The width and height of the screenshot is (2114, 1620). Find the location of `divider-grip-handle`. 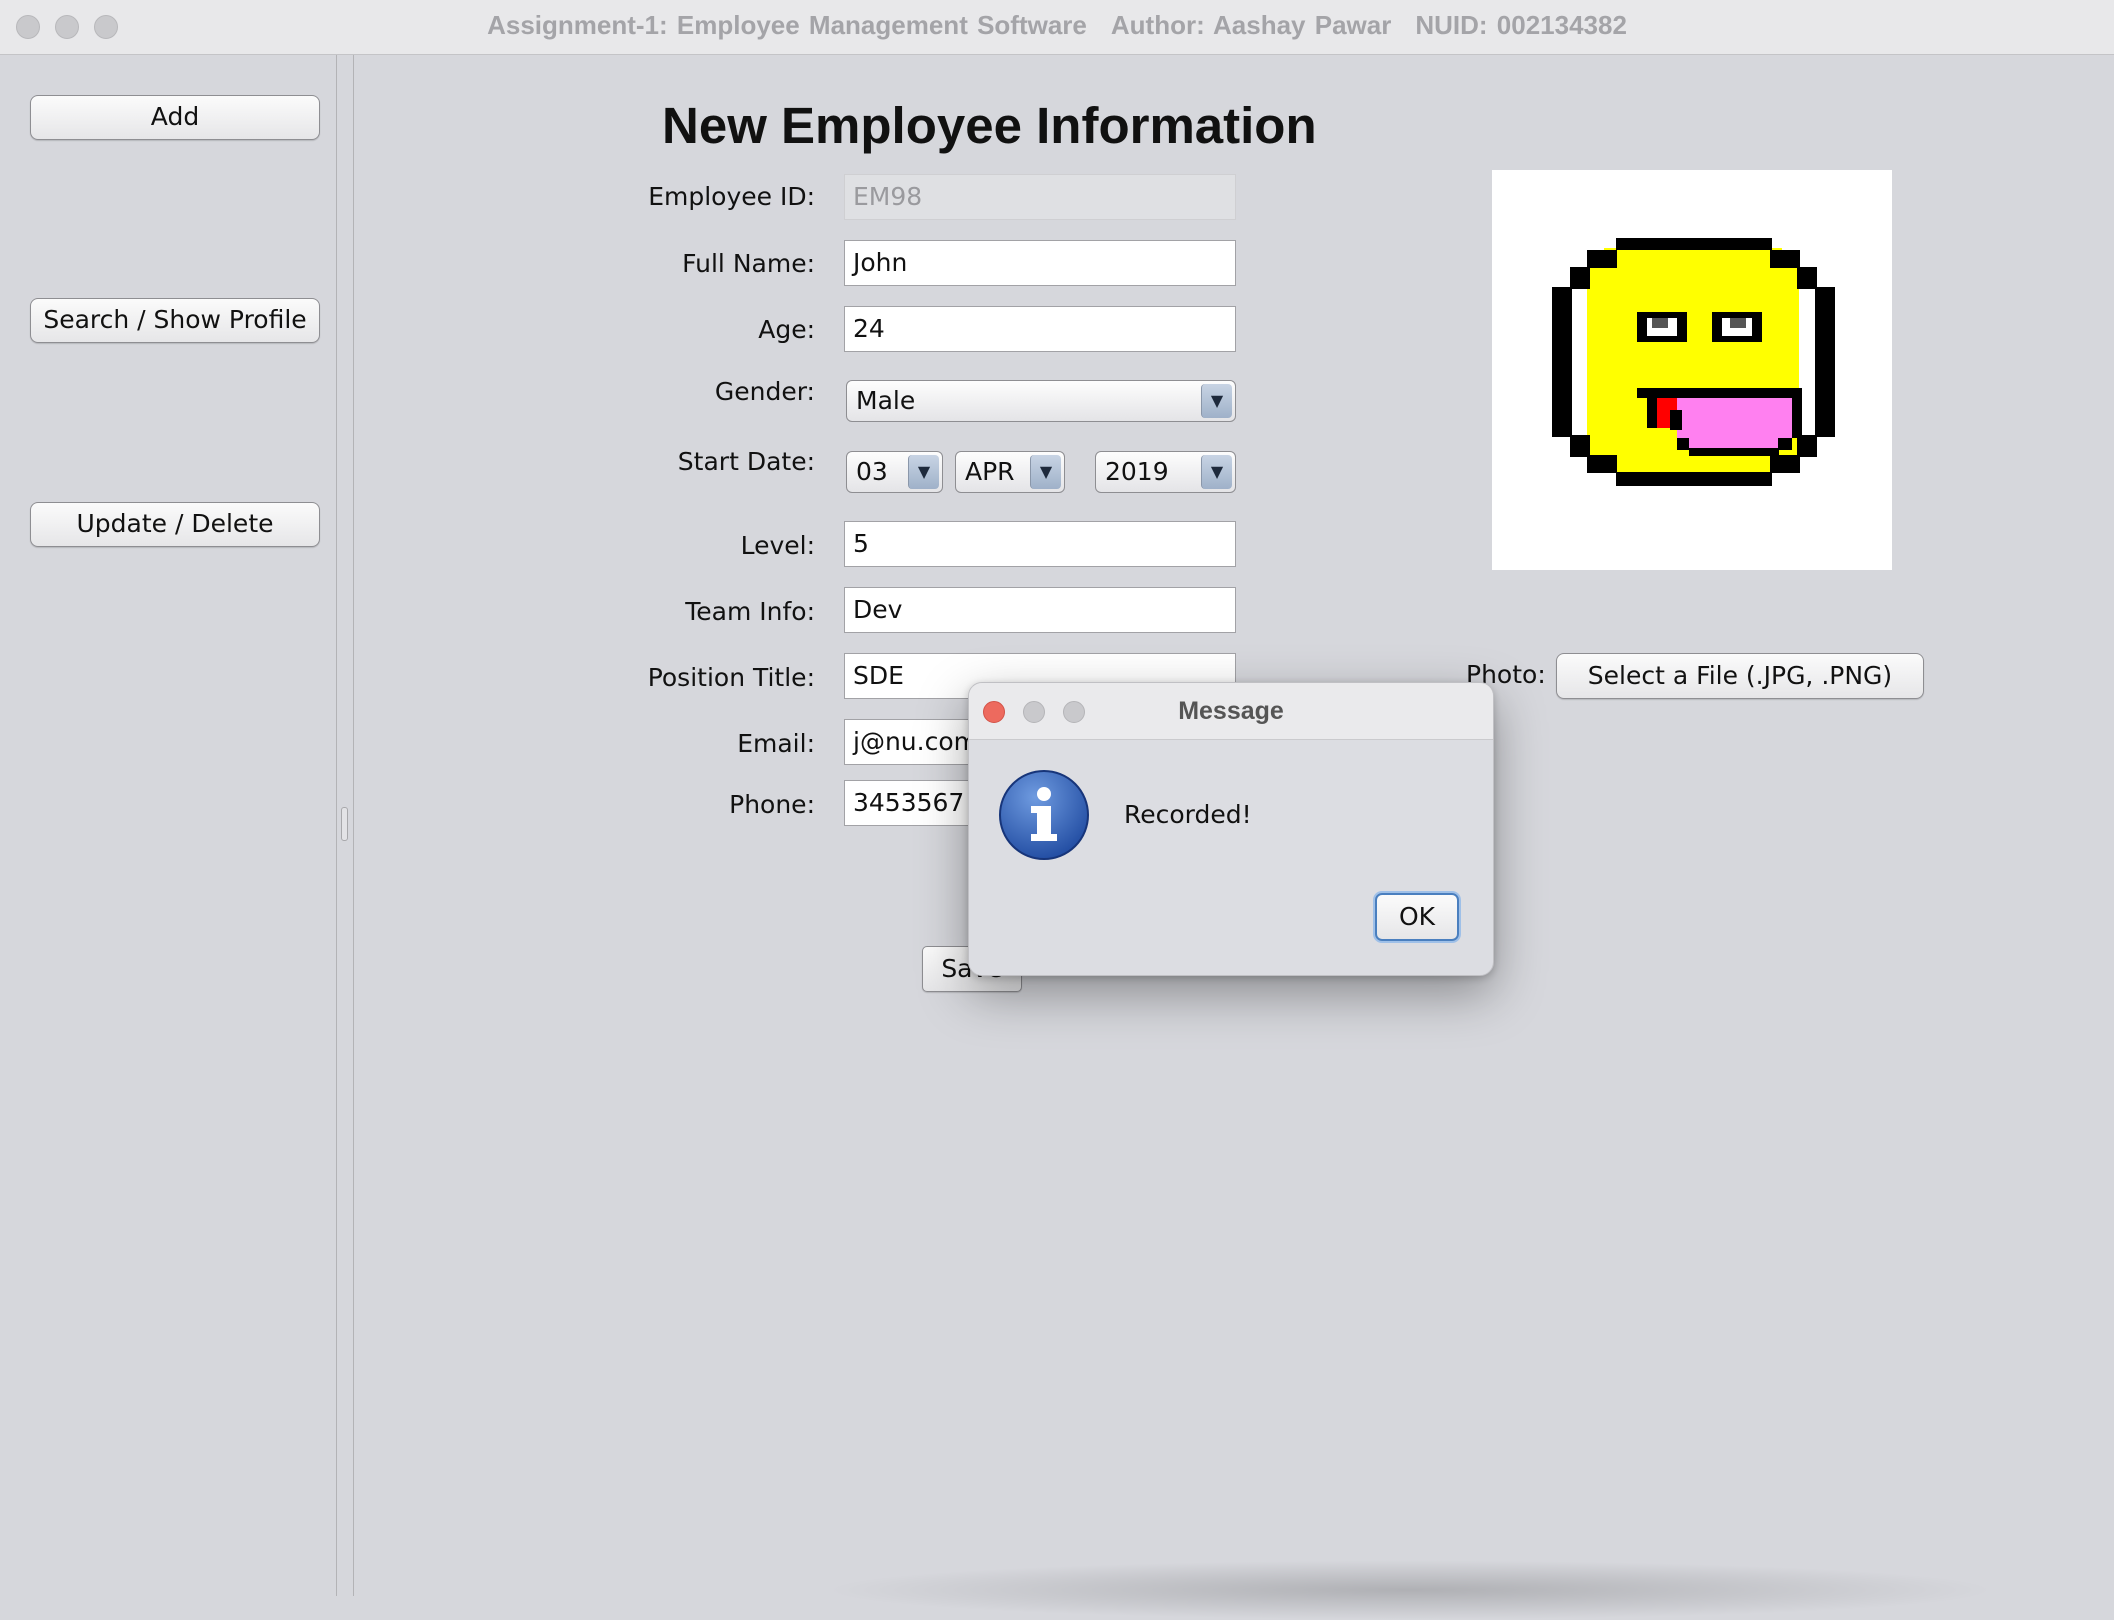

divider-grip-handle is located at coordinates (344, 824).